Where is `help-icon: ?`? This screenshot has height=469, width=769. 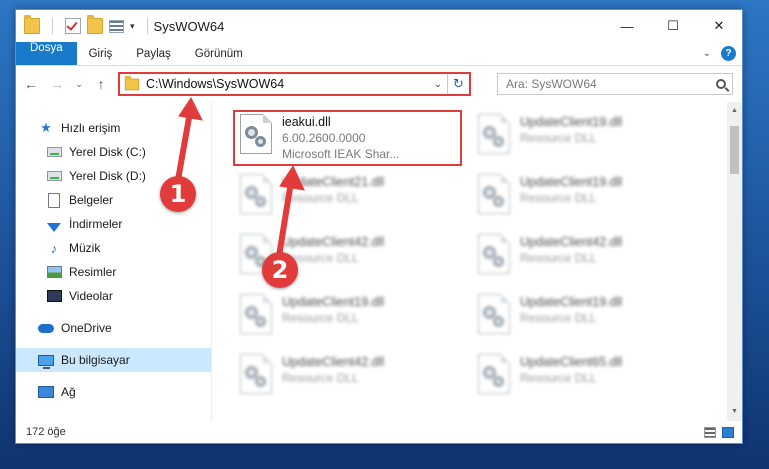
help-icon: ? is located at coordinates (728, 53).